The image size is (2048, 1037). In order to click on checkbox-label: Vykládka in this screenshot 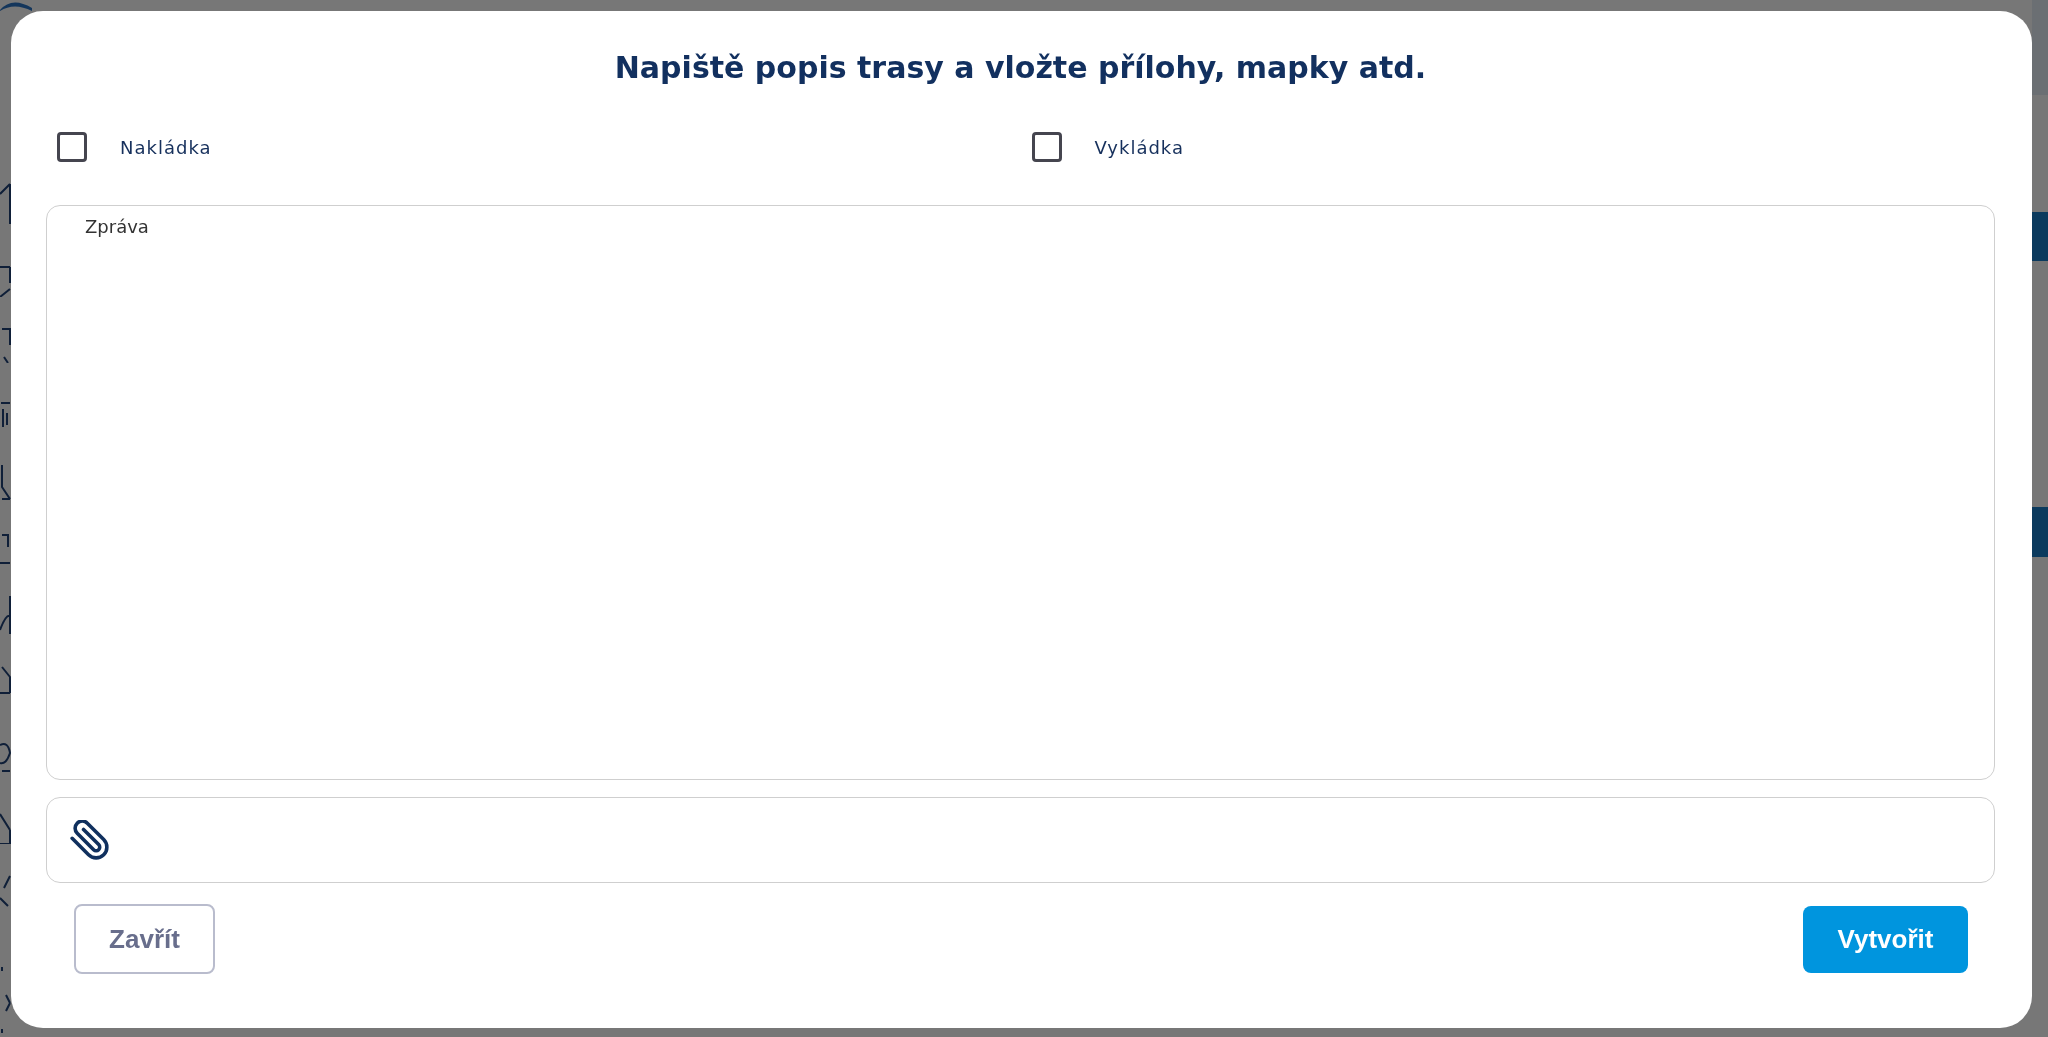, I will do `click(1139, 147)`.